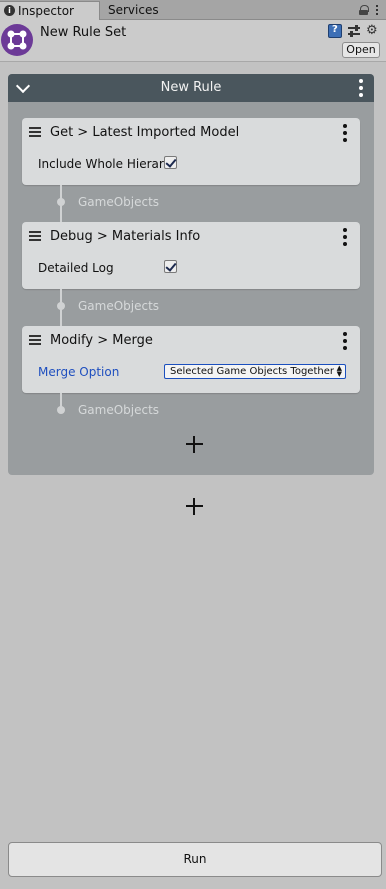 The height and width of the screenshot is (889, 386). Describe the element at coordinates (83, 32) in the screenshot. I see `asset-title: New Rule Set` at that location.